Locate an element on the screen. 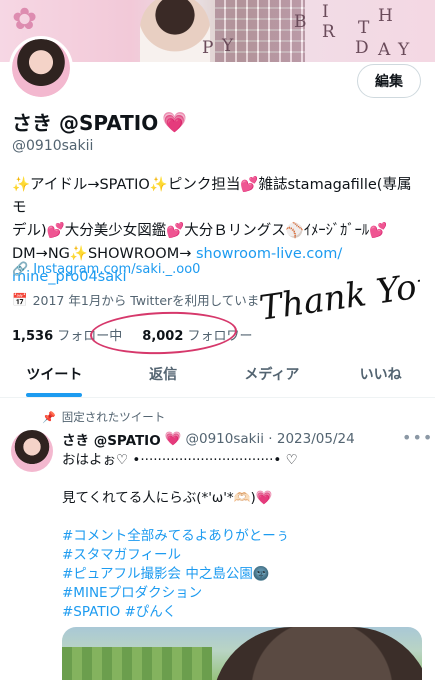  profile-website: 🔗 Instagram.com/saki._.oo0 is located at coordinates (106, 269).